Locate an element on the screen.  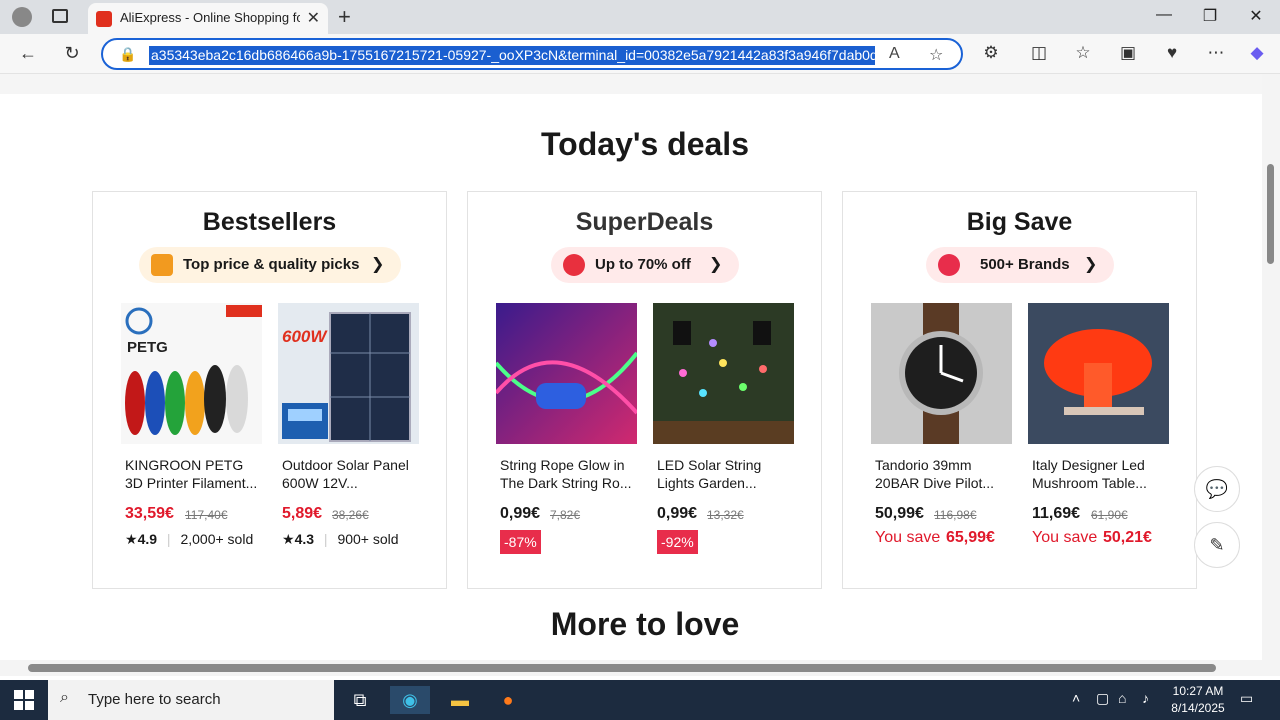
card-title: Bestsellers is located at coordinates (269, 222).